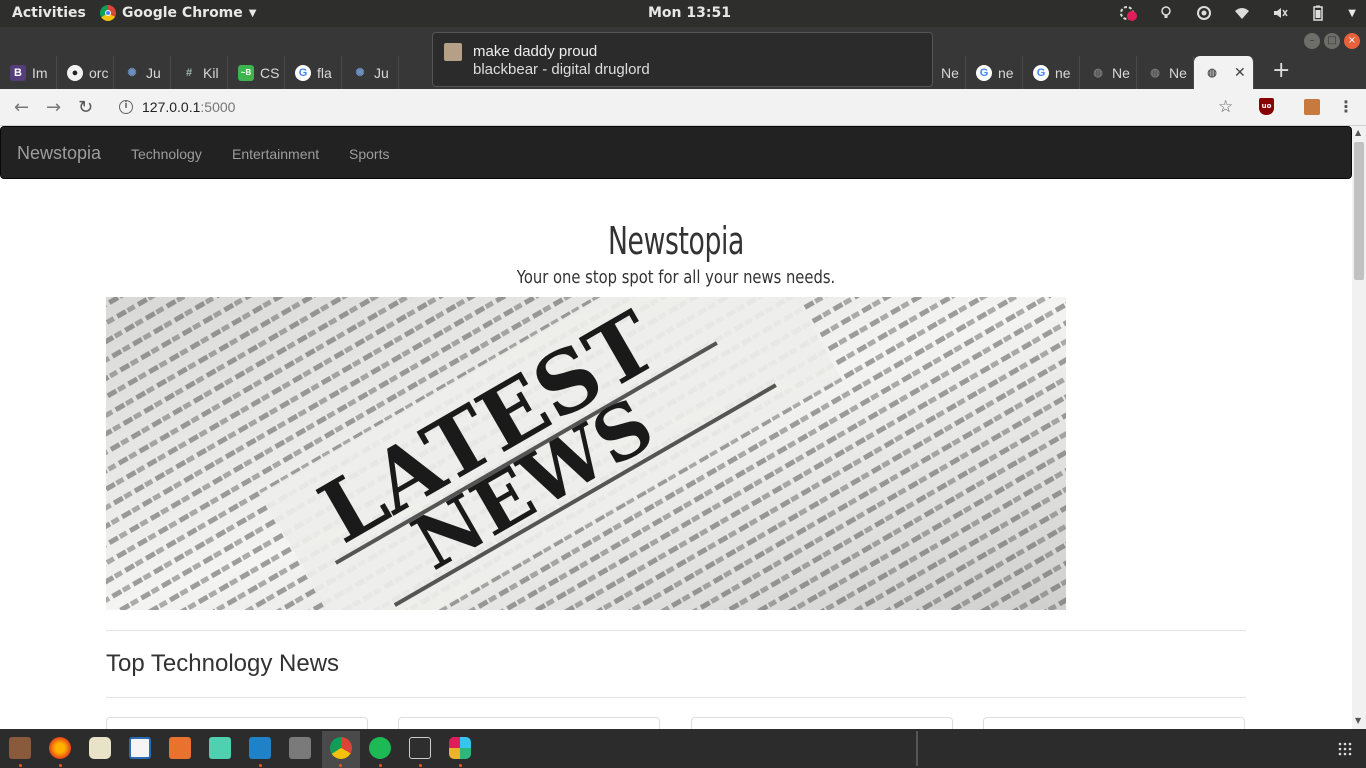  I want to click on scroll-thumb, so click(1359, 211).